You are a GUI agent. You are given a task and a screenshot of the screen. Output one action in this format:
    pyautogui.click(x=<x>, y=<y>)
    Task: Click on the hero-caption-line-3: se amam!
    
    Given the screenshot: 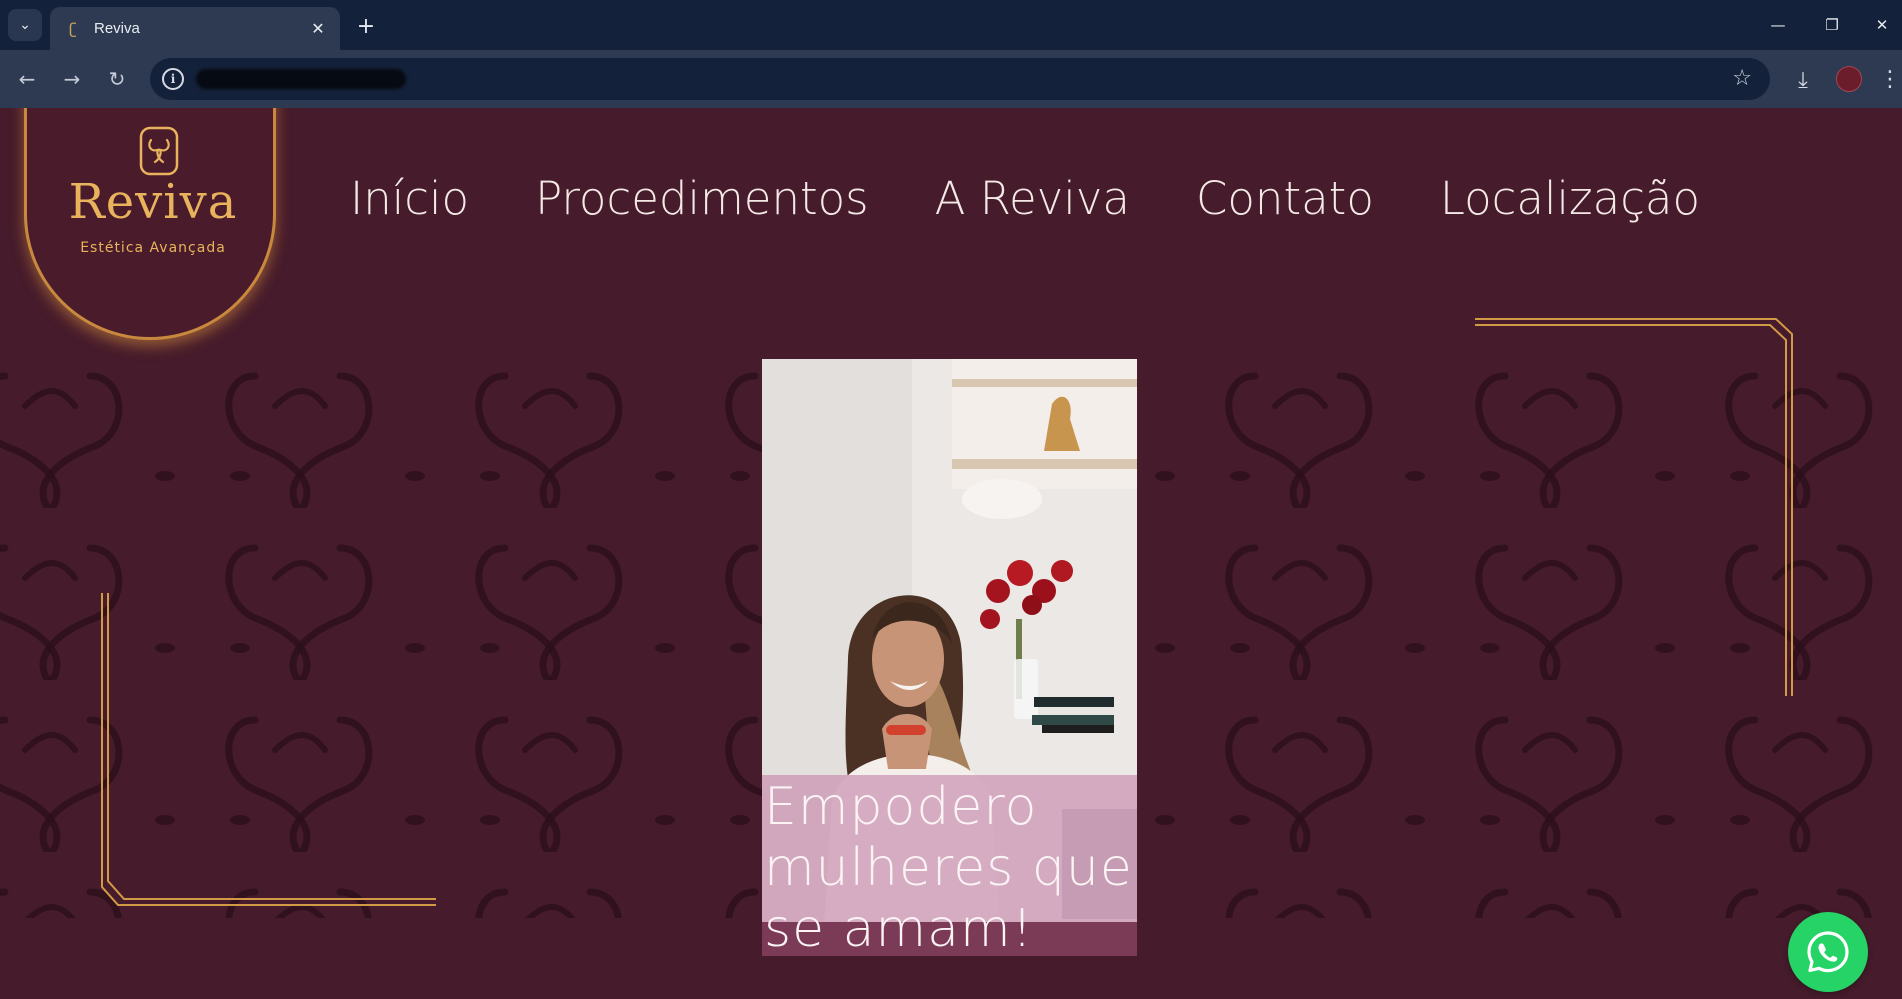 What is the action you would take?
    pyautogui.click(x=899, y=927)
    